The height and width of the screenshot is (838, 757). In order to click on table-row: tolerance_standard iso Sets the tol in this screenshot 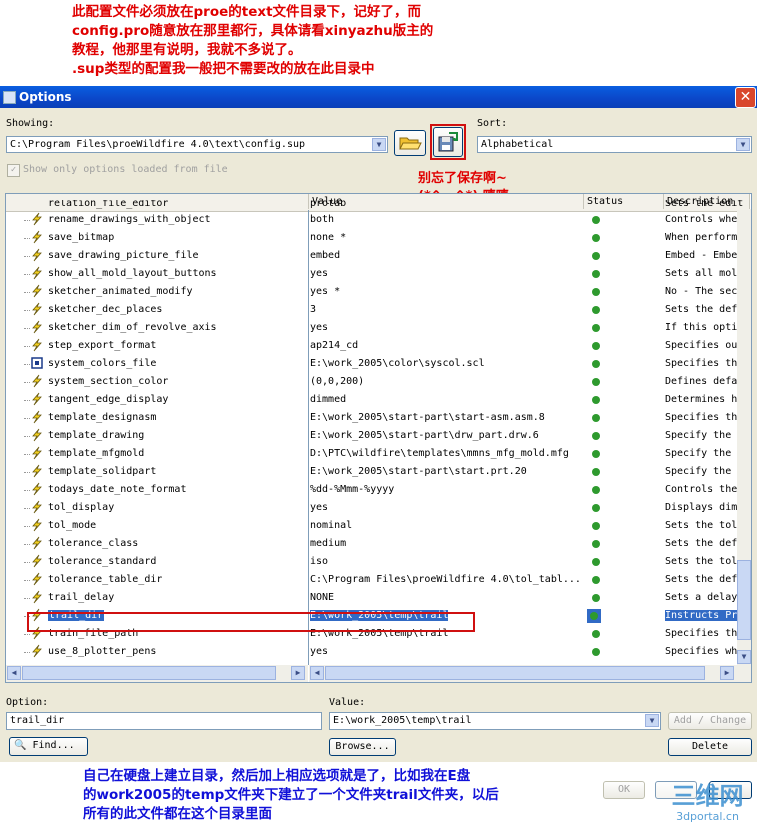, I will do `click(378, 562)`.